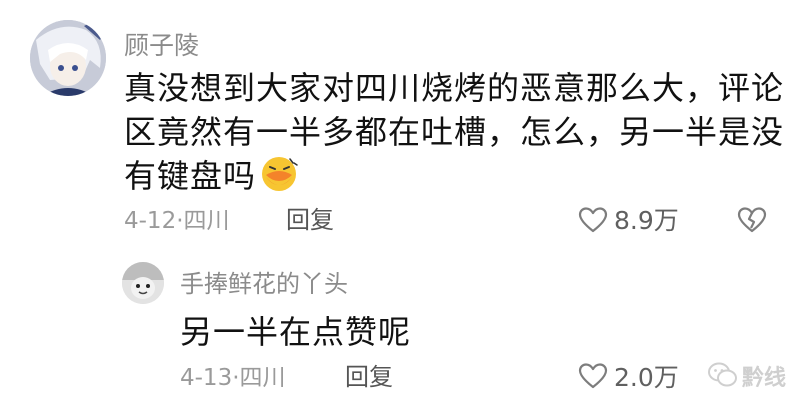  Describe the element at coordinates (296, 332) in the screenshot. I see `reply-text: 另一半在点赞呢` at that location.